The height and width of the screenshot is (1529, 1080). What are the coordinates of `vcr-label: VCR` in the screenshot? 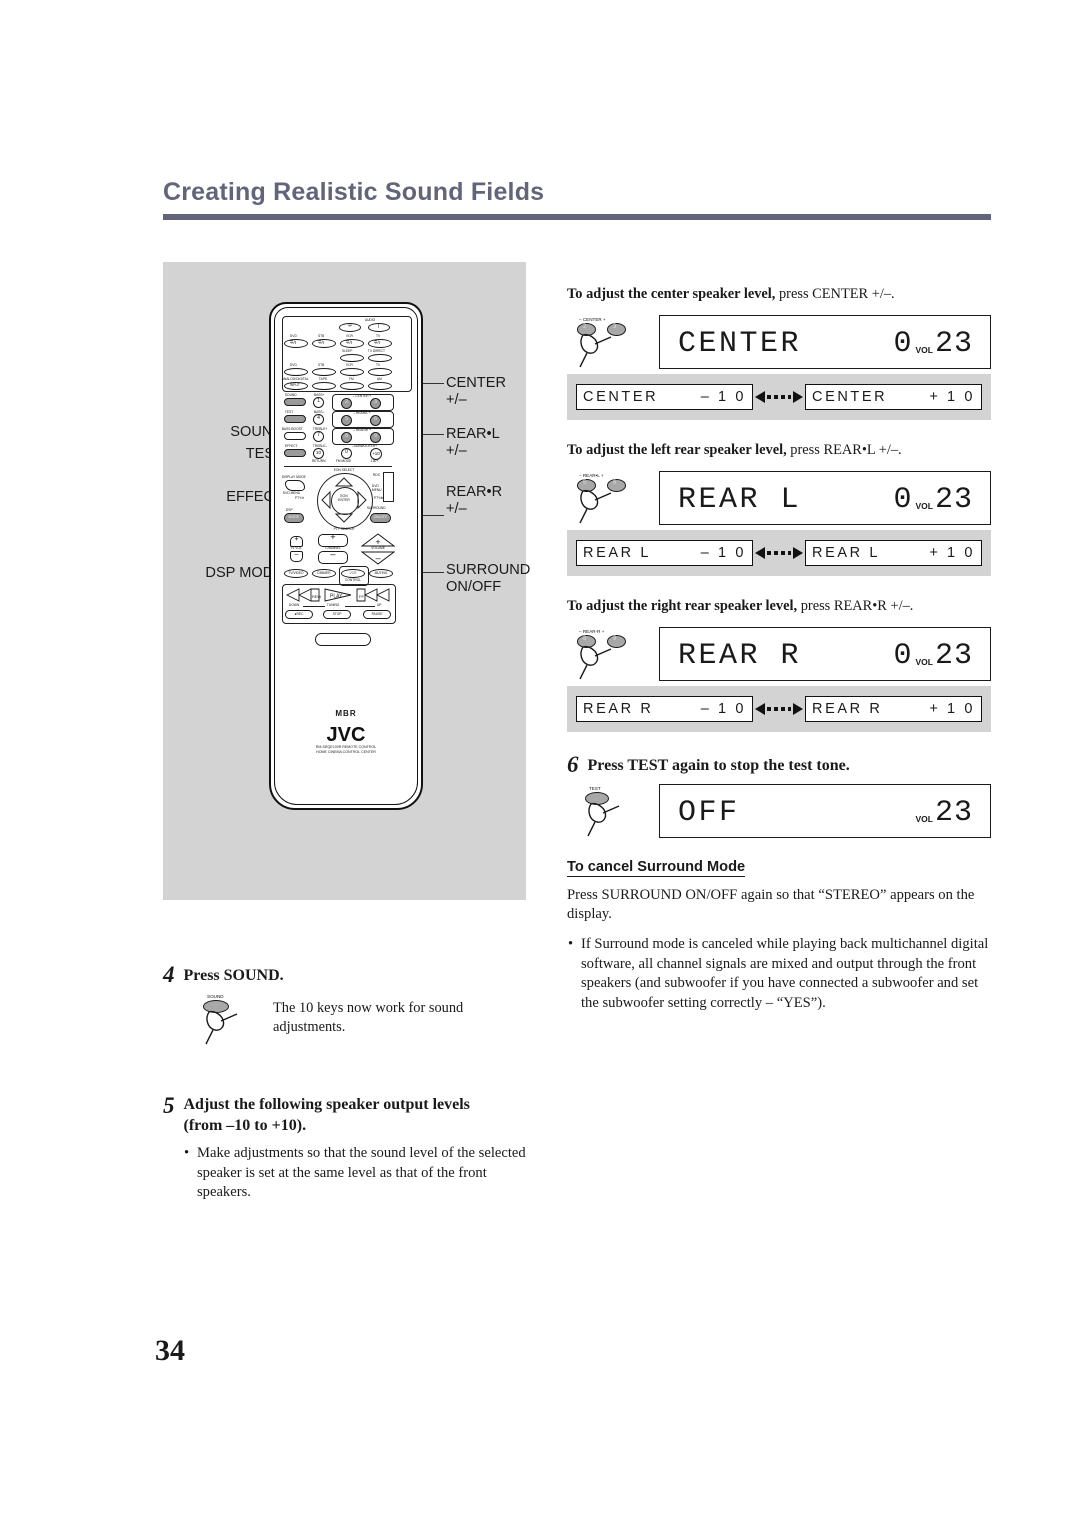 It's located at (353, 572).